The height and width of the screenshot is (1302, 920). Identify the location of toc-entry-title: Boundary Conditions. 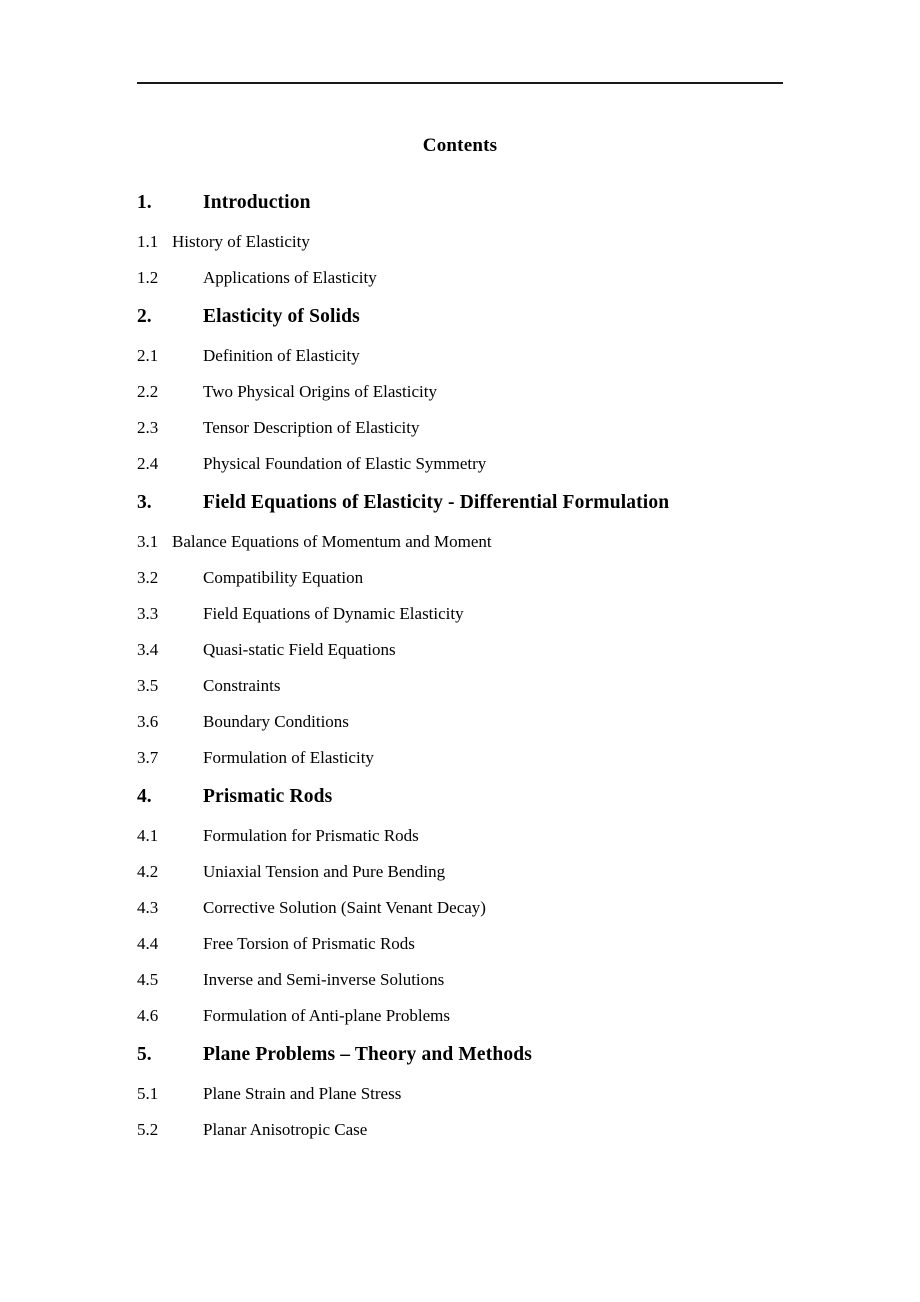
(276, 721).